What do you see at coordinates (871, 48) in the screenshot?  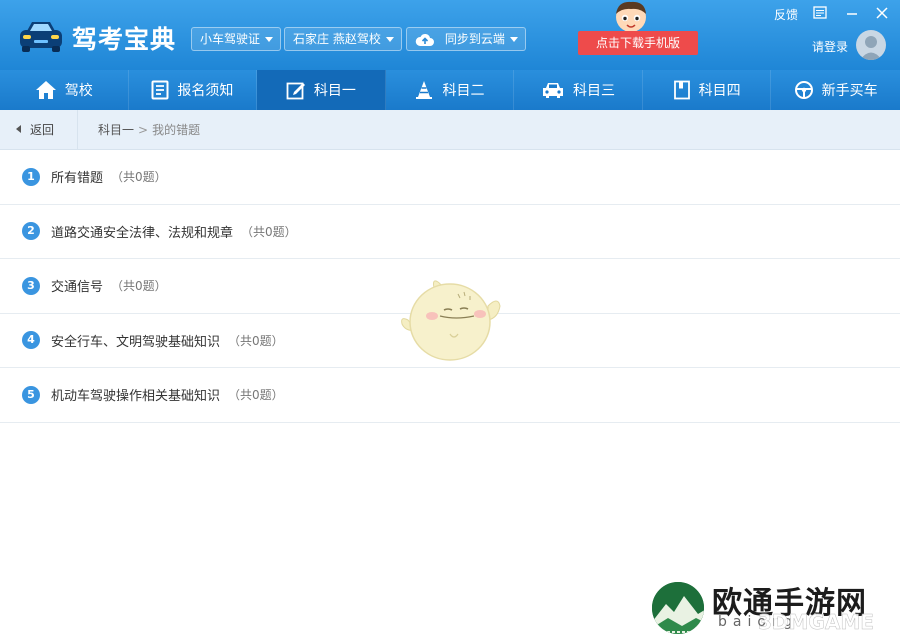 I see `user-avatar-icon` at bounding box center [871, 48].